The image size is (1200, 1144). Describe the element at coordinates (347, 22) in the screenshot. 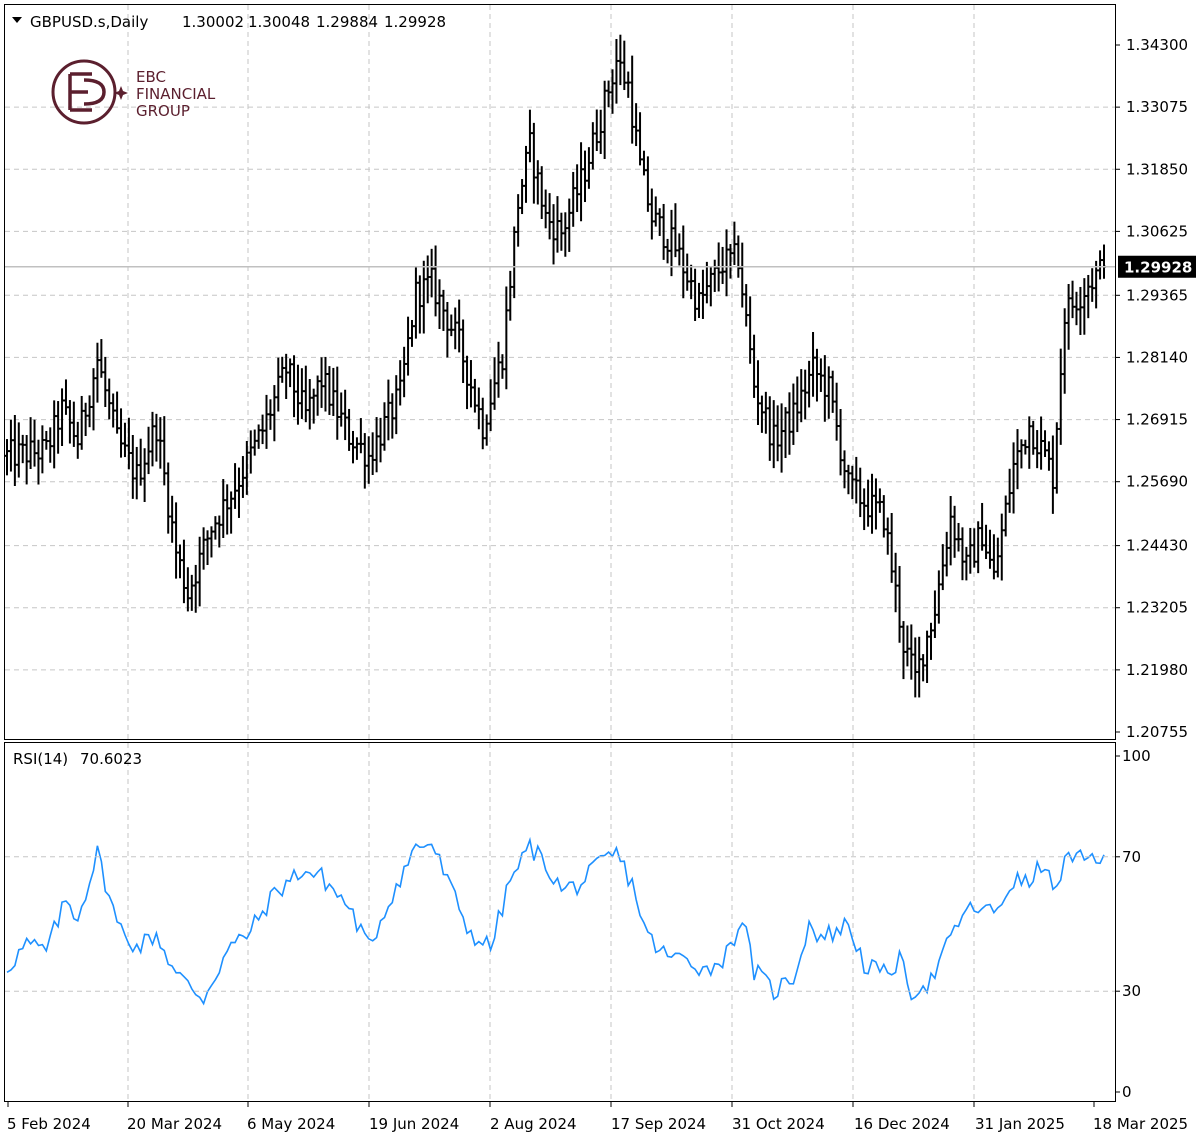

I see `low-value: 1.29884` at that location.